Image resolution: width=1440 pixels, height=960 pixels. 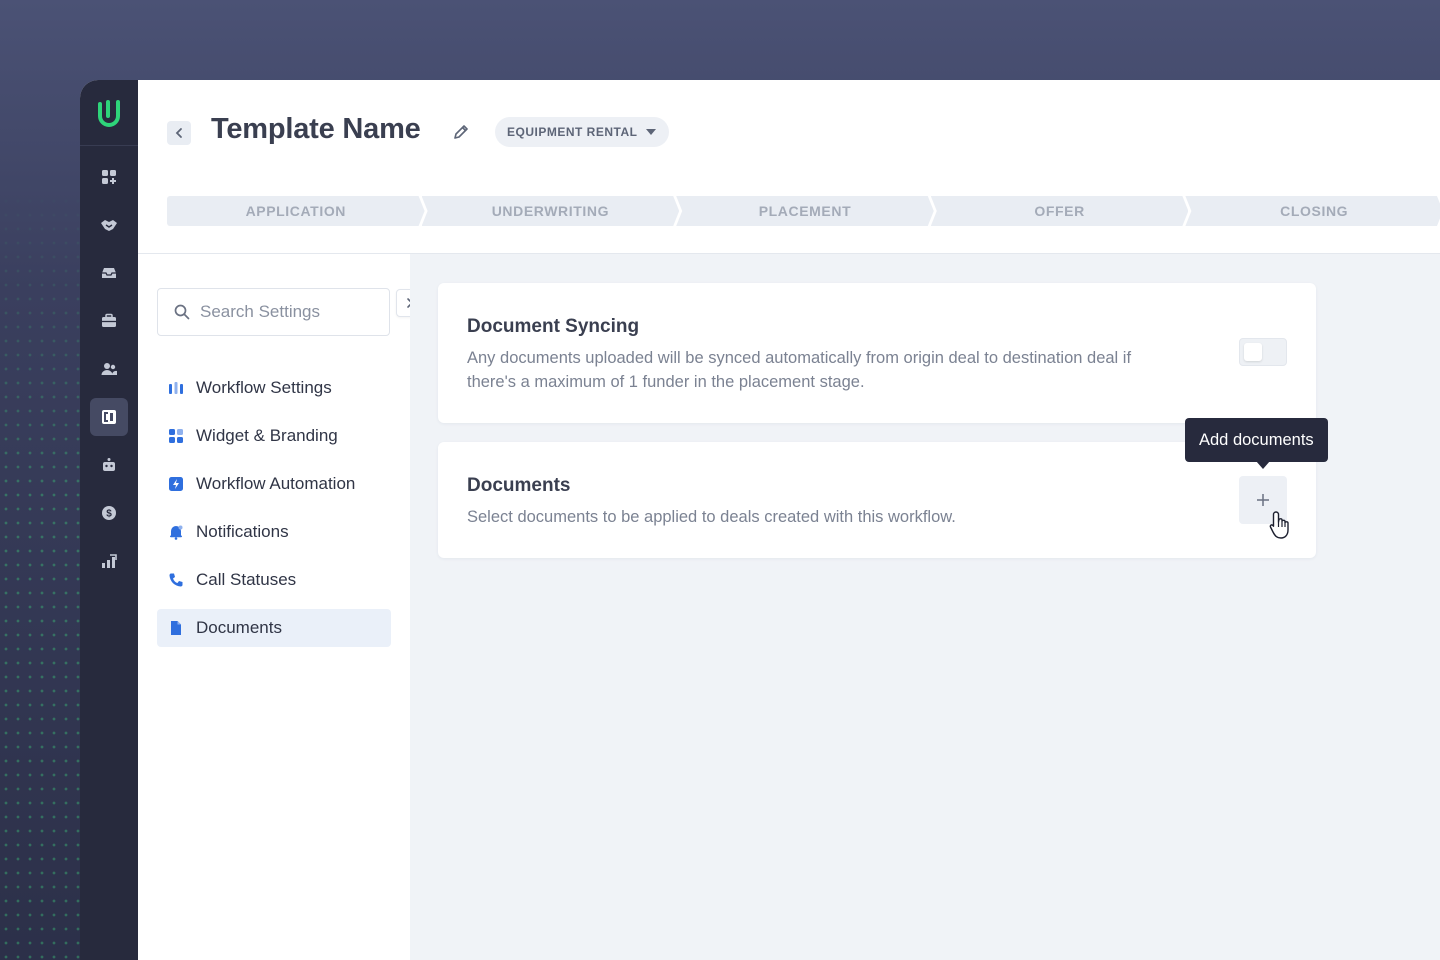 I want to click on rail-billing: $, so click(x=109, y=513).